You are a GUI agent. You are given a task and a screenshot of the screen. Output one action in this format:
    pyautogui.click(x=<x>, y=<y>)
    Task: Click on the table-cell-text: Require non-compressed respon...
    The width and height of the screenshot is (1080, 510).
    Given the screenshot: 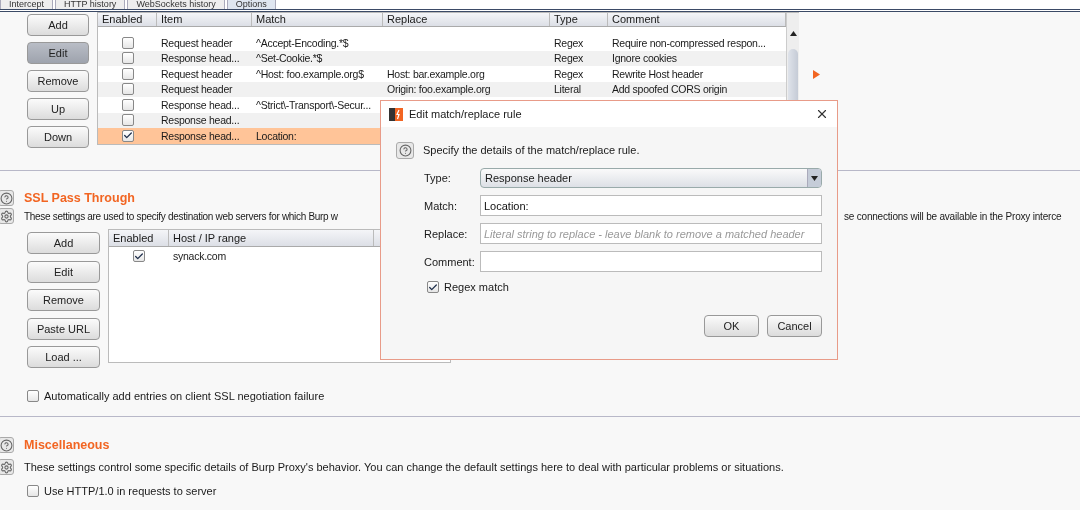 What is the action you would take?
    pyautogui.click(x=689, y=42)
    